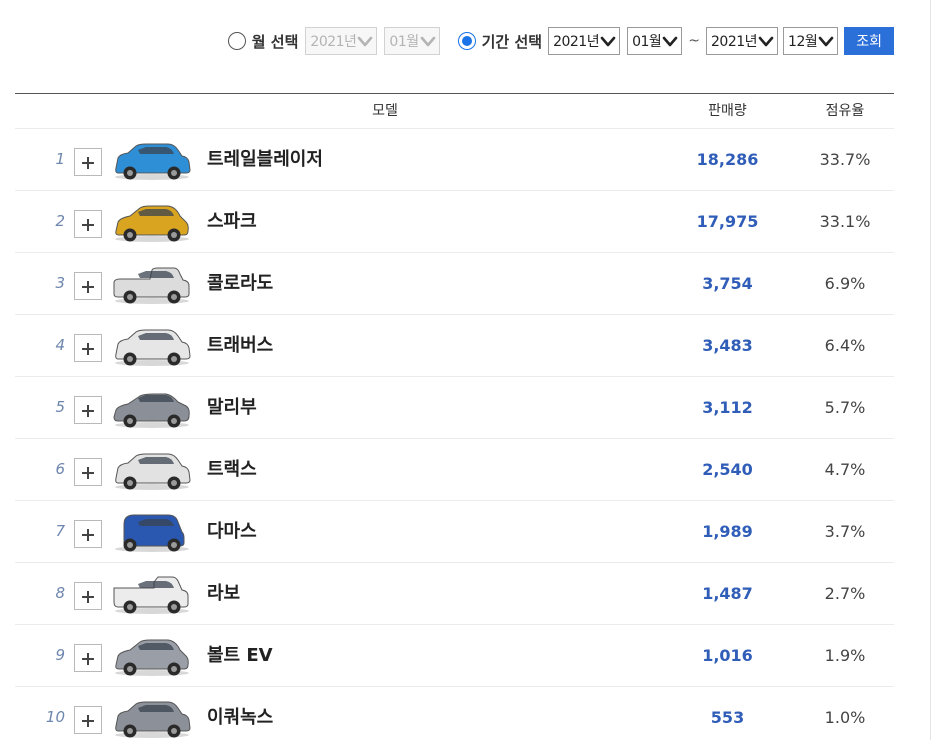  I want to click on market-share: 33.7%, so click(845, 159).